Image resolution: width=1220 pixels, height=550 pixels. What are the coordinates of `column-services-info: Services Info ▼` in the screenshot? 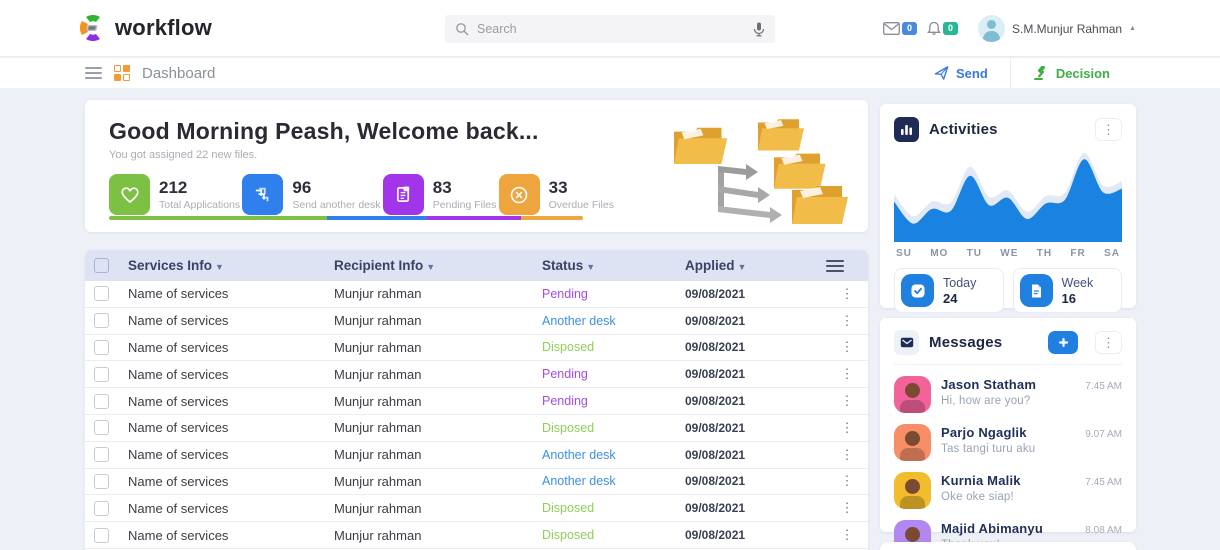 It's located at (231, 265).